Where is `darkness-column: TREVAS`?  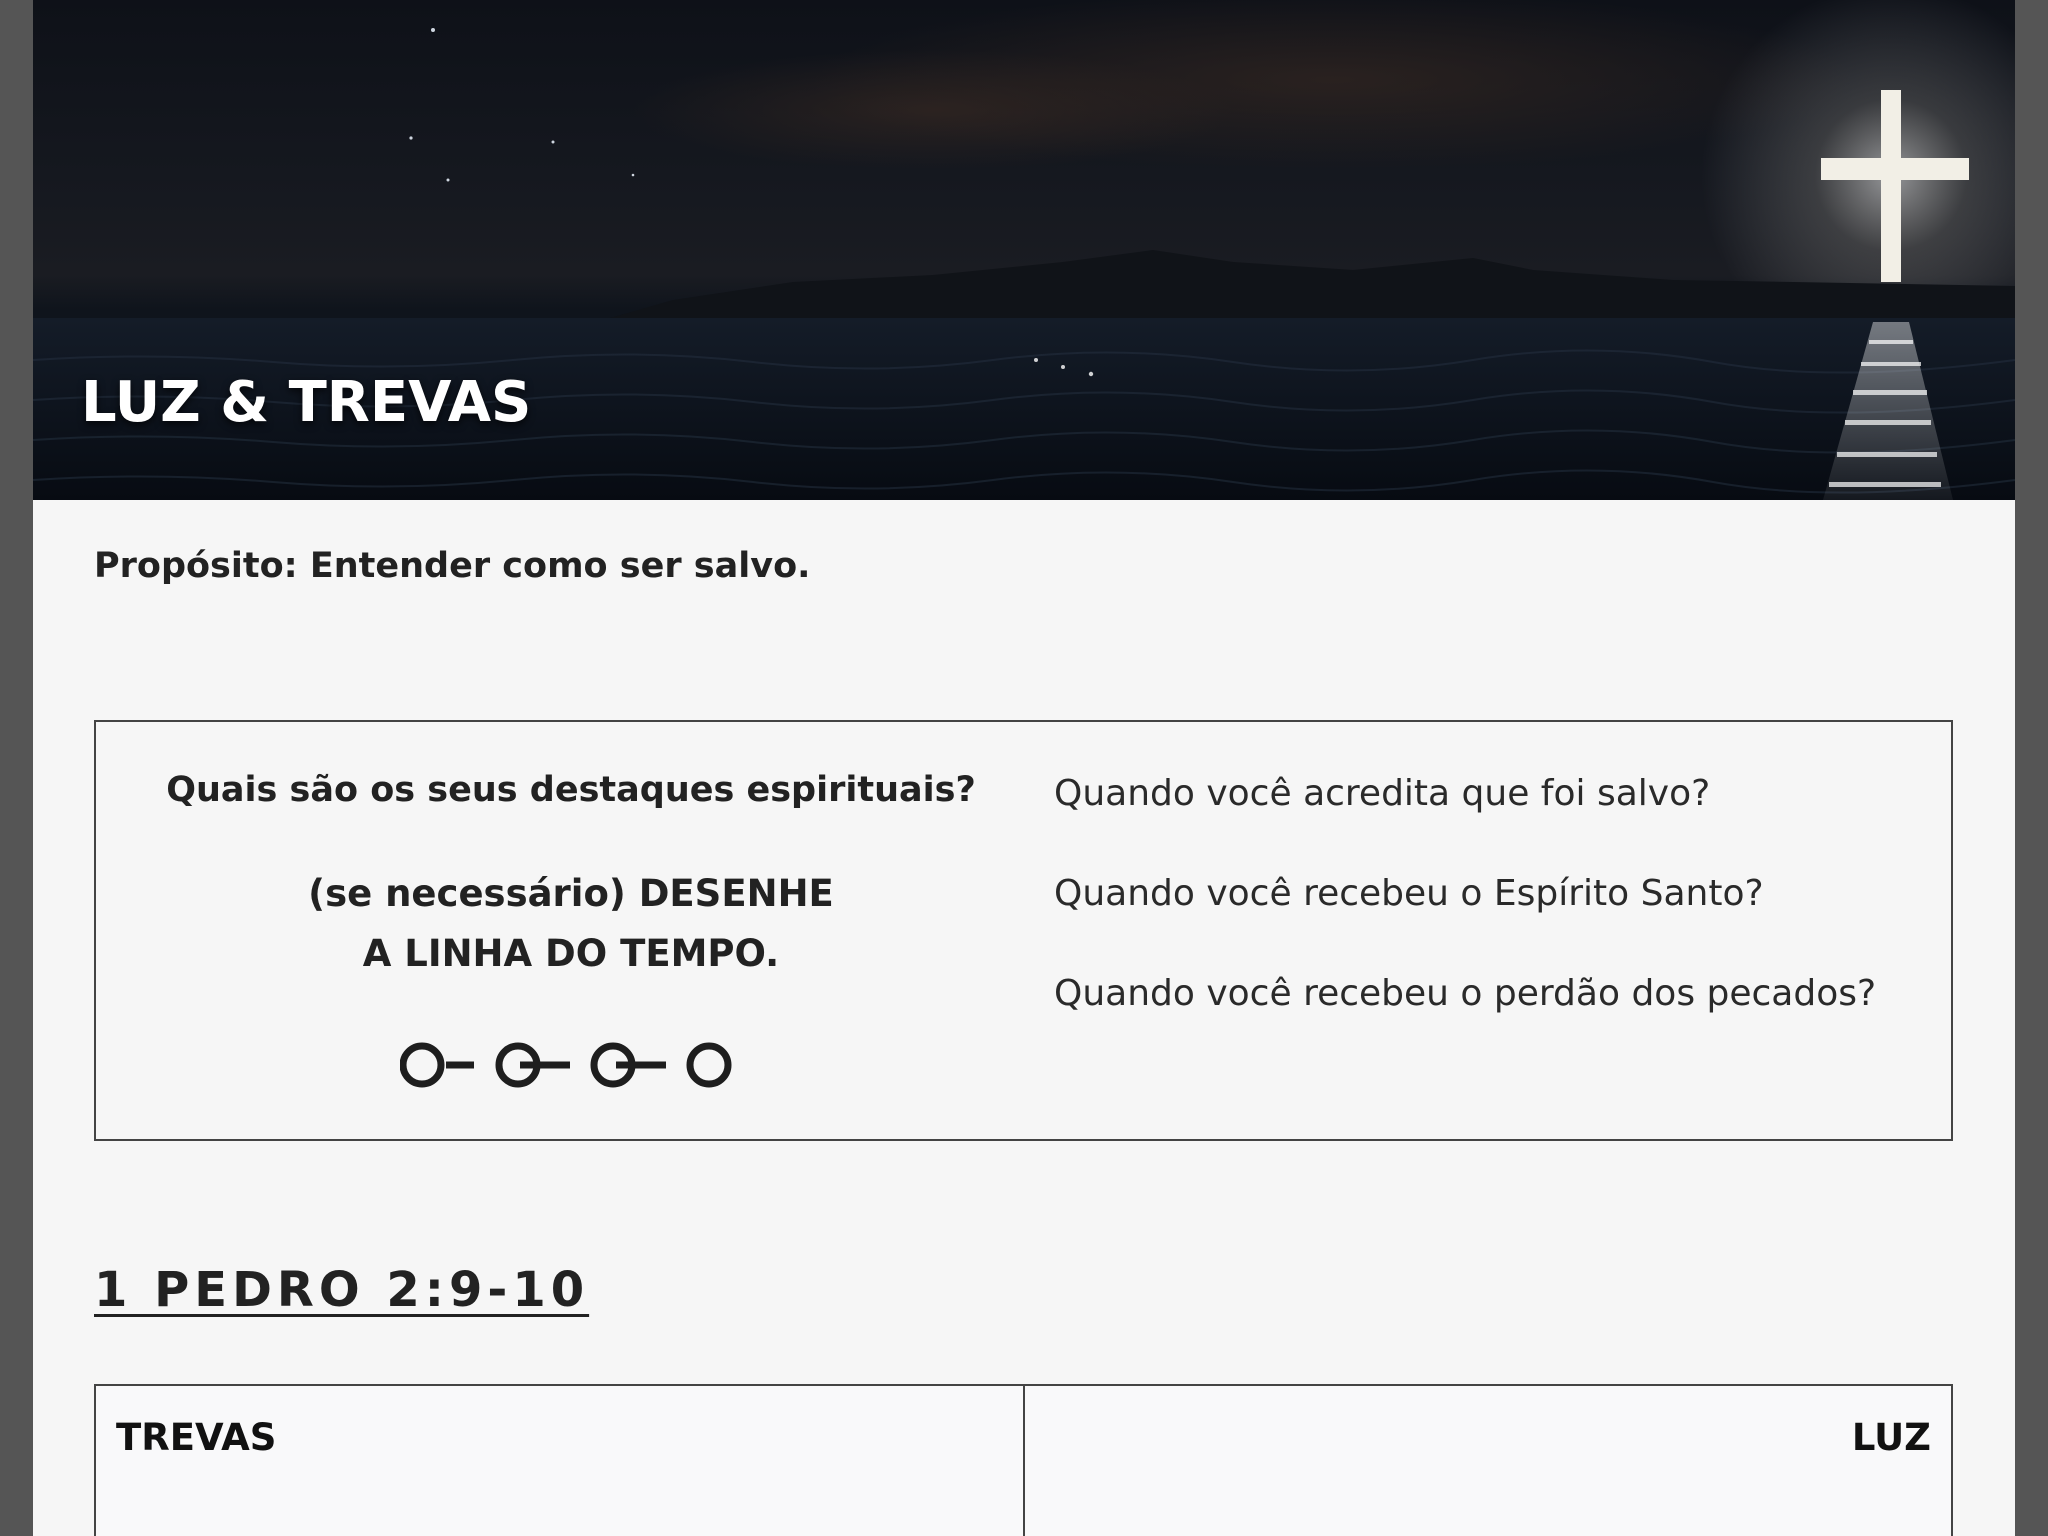 darkness-column: TREVAS is located at coordinates (559, 1461).